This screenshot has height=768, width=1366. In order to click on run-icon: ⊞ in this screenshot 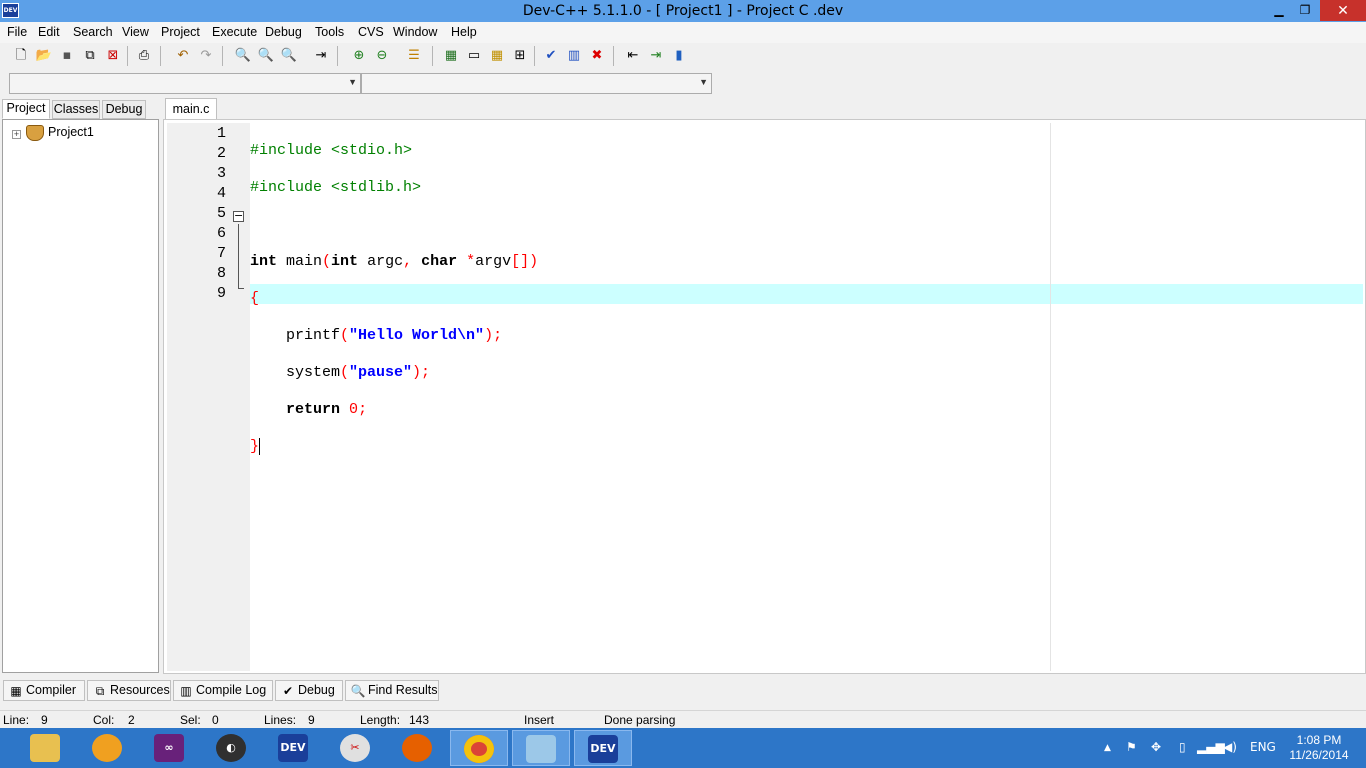, I will do `click(520, 56)`.